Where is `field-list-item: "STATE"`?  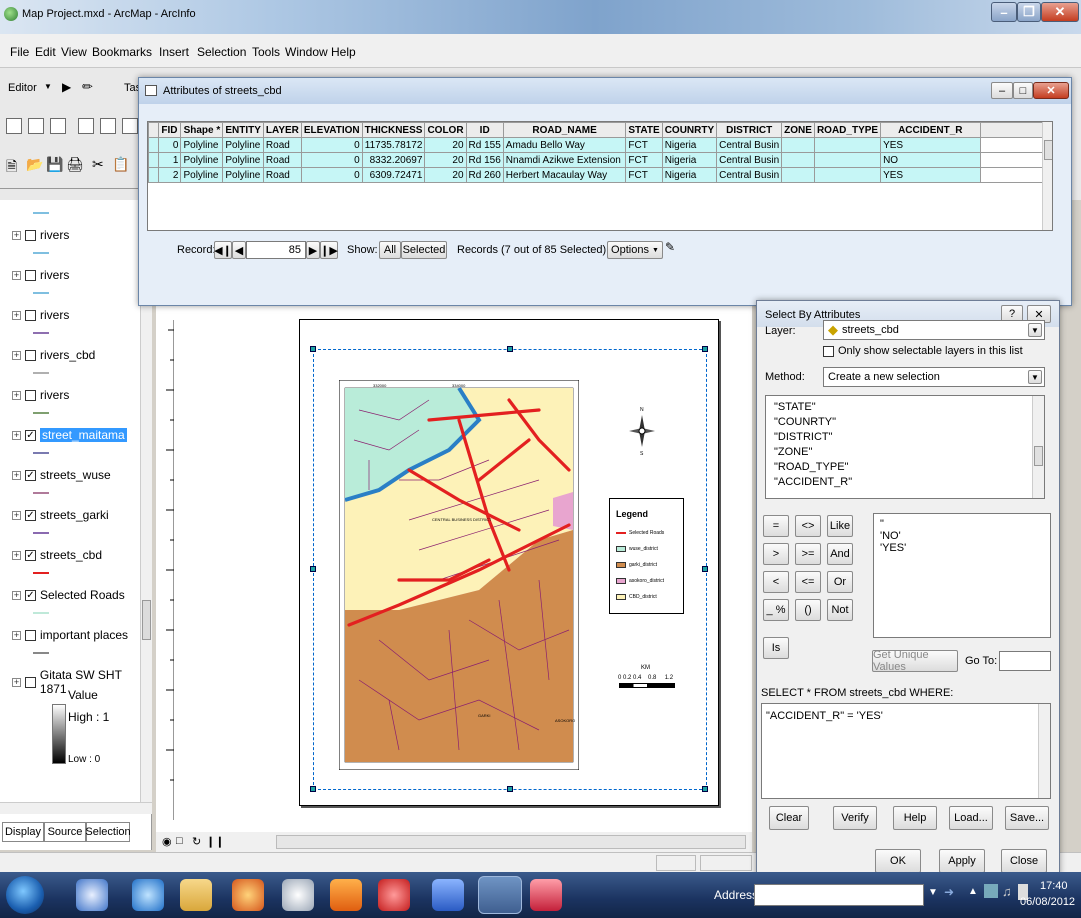
field-list-item: "STATE" is located at coordinates (905, 407).